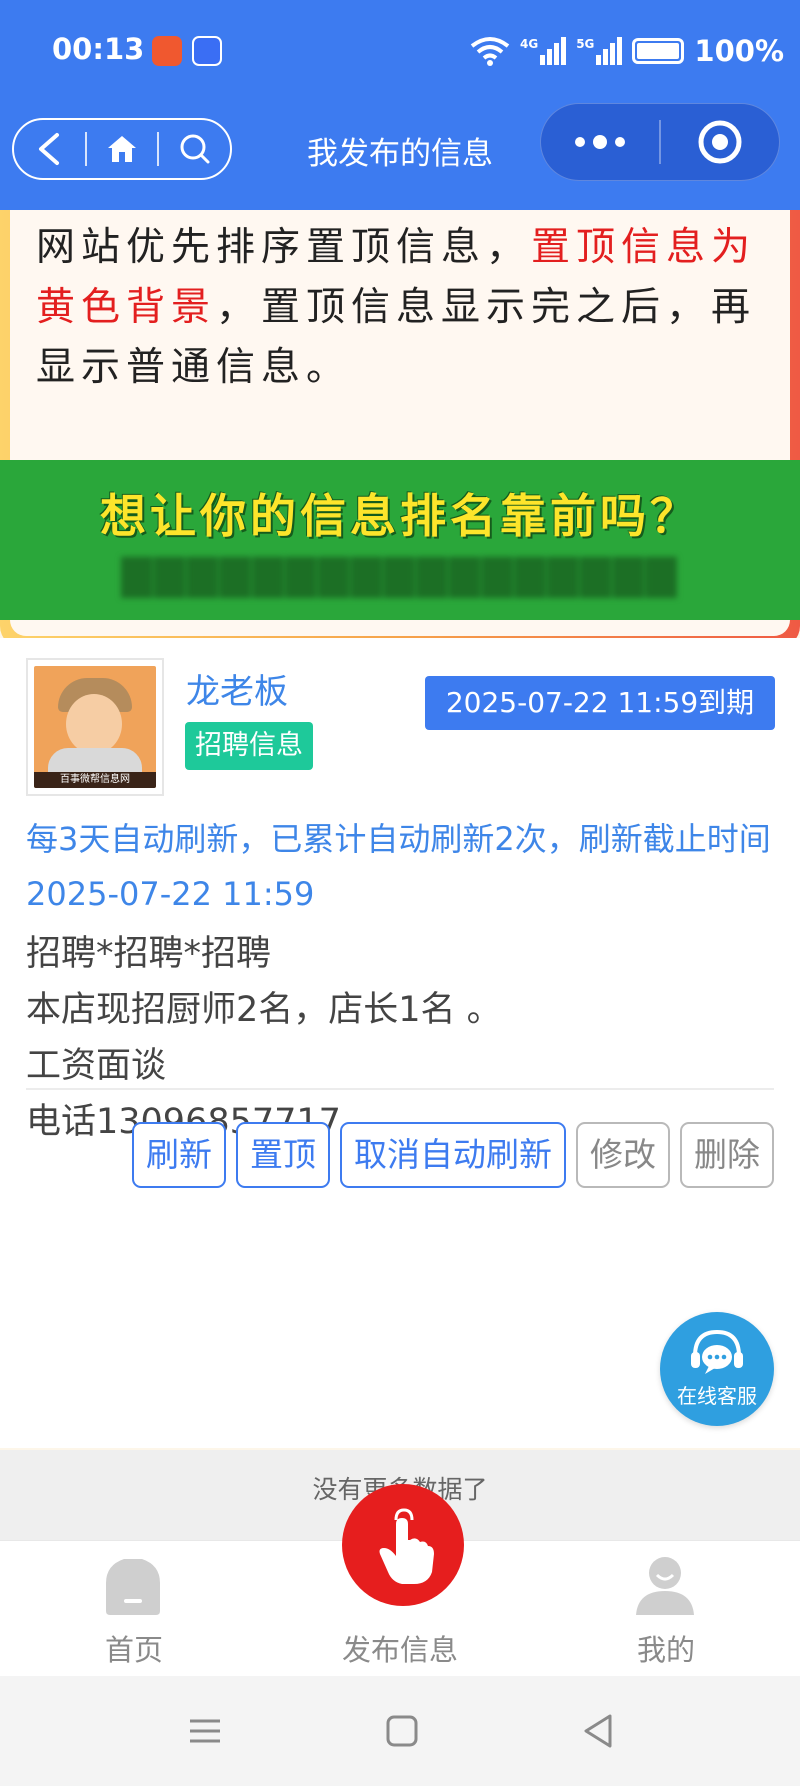 The width and height of the screenshot is (800, 1786). Describe the element at coordinates (400, 1089) in the screenshot. I see `divider` at that location.